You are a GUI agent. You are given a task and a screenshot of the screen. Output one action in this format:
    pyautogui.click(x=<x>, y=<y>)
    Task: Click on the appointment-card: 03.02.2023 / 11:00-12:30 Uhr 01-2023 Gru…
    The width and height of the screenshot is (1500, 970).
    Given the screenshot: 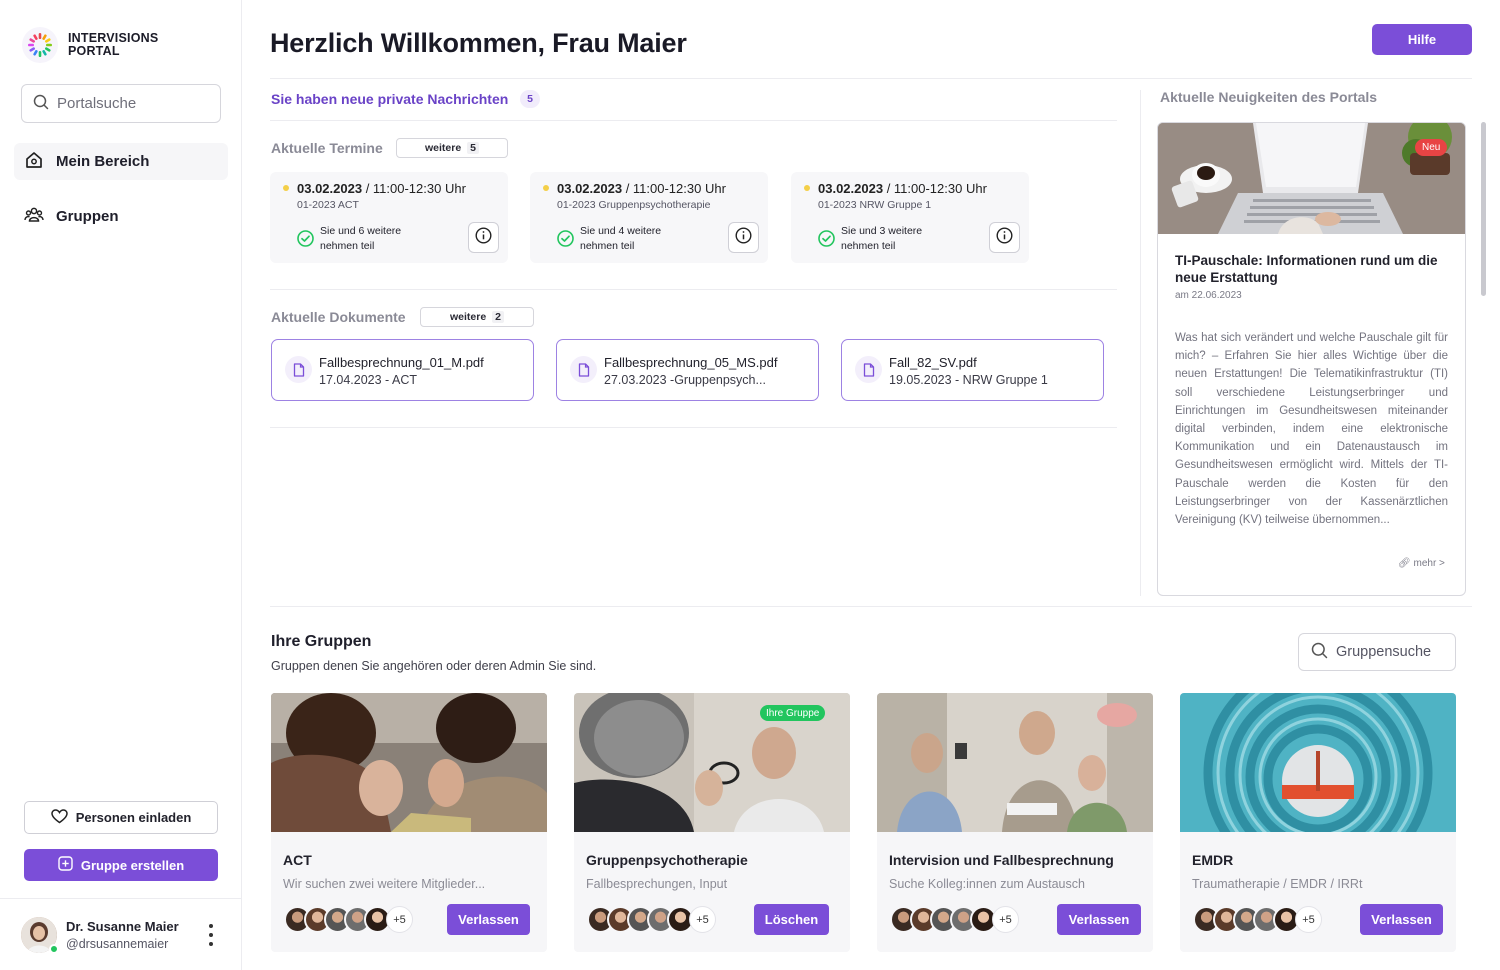 What is the action you would take?
    pyautogui.click(x=649, y=217)
    